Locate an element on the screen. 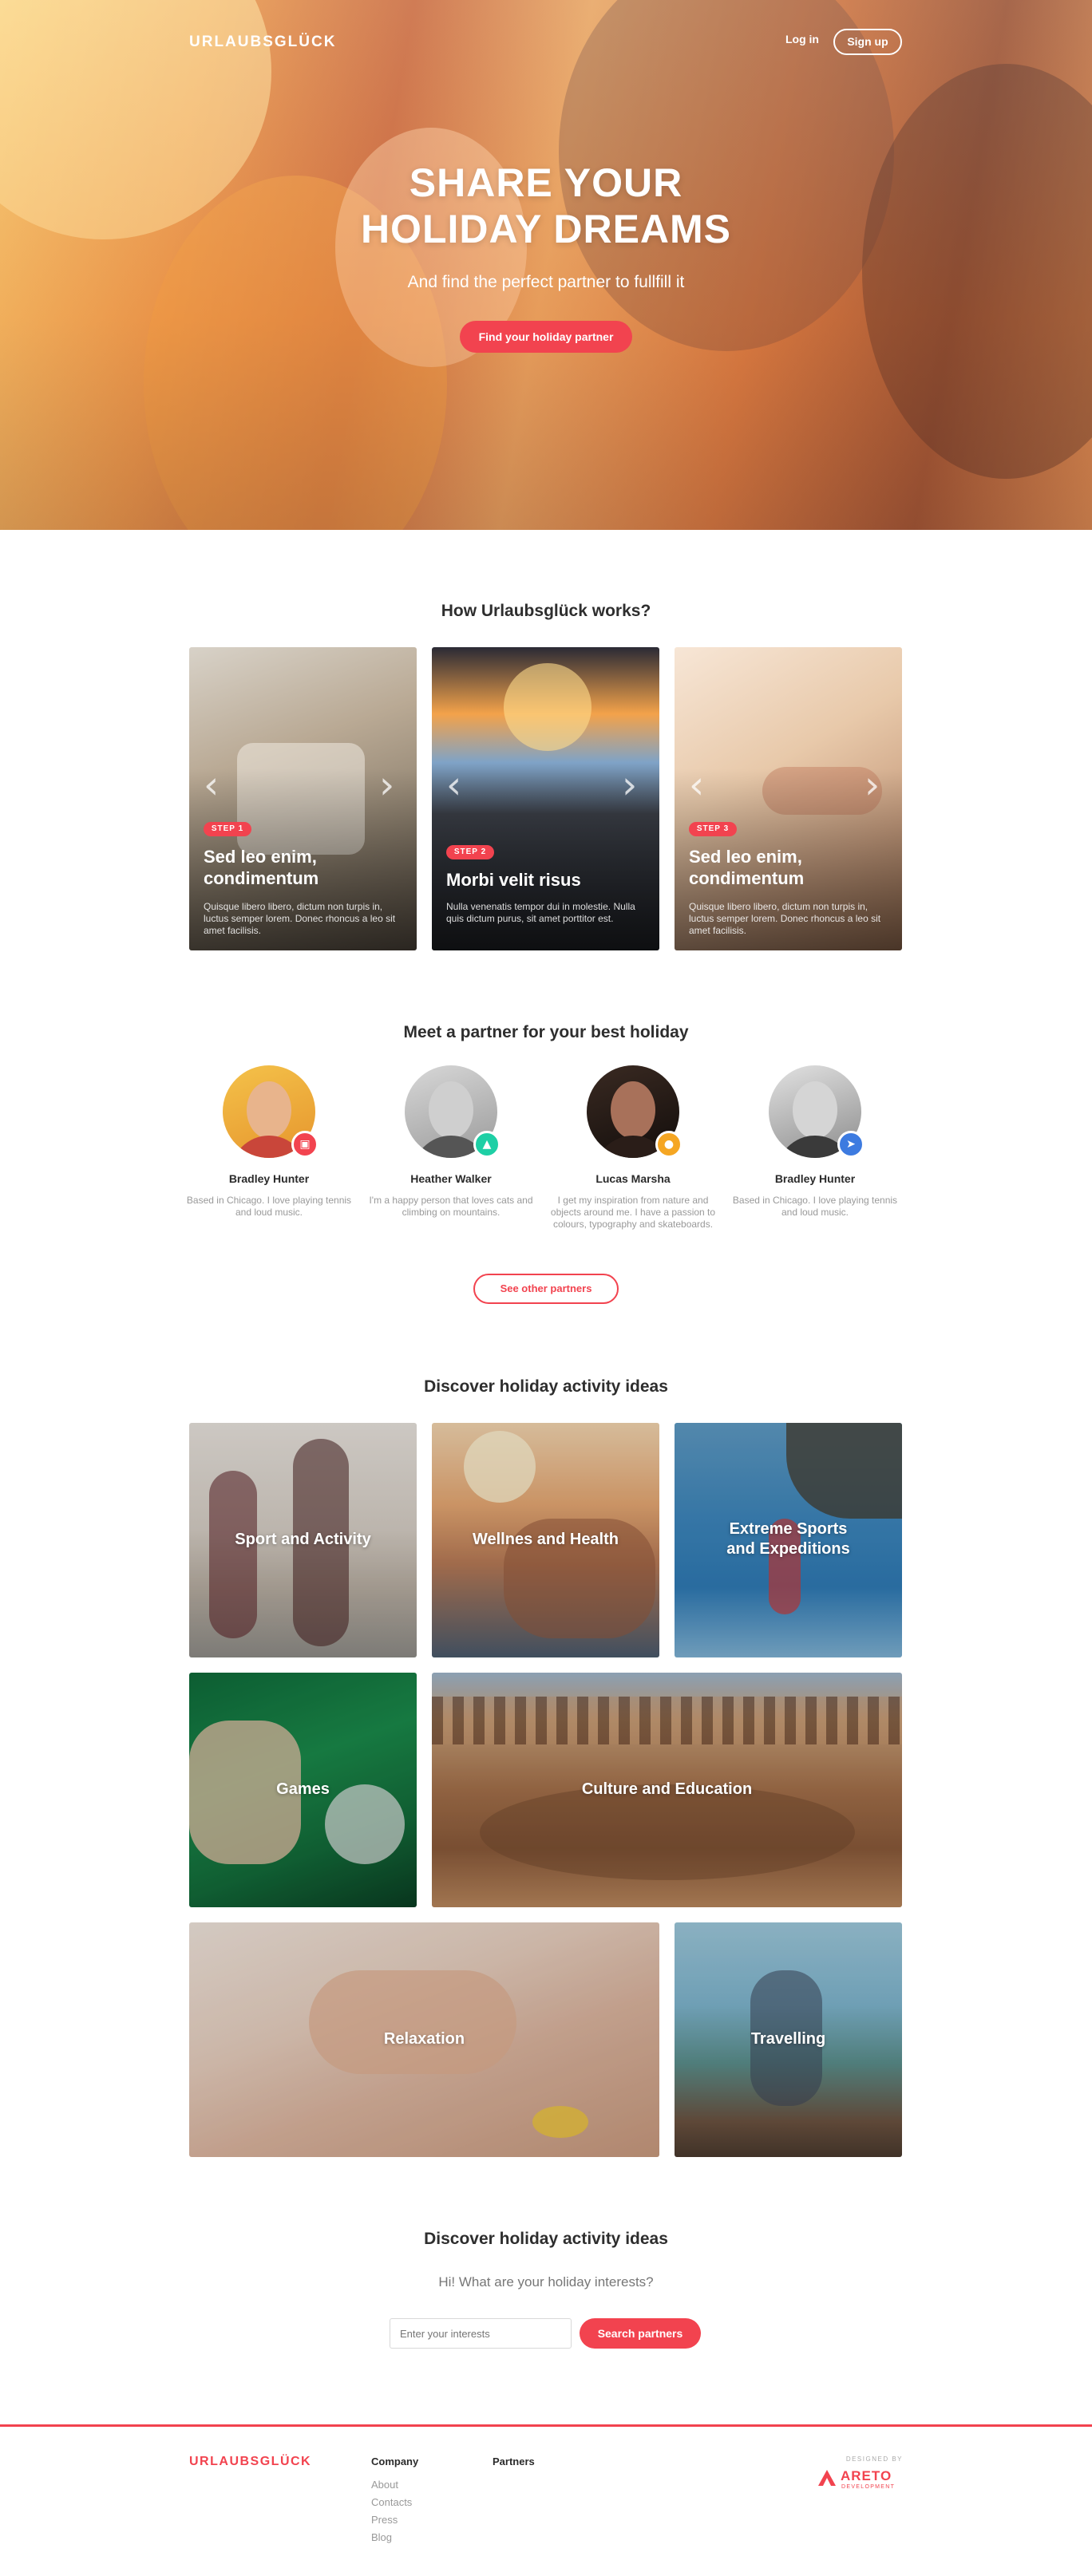  tile-label: Extreme Sports and Expeditions is located at coordinates (788, 1539).